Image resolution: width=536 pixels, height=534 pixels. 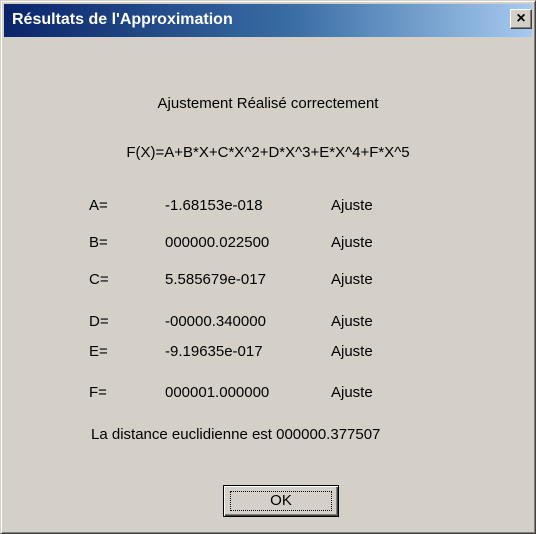 I want to click on coef-name-d: D=, so click(x=99, y=321).